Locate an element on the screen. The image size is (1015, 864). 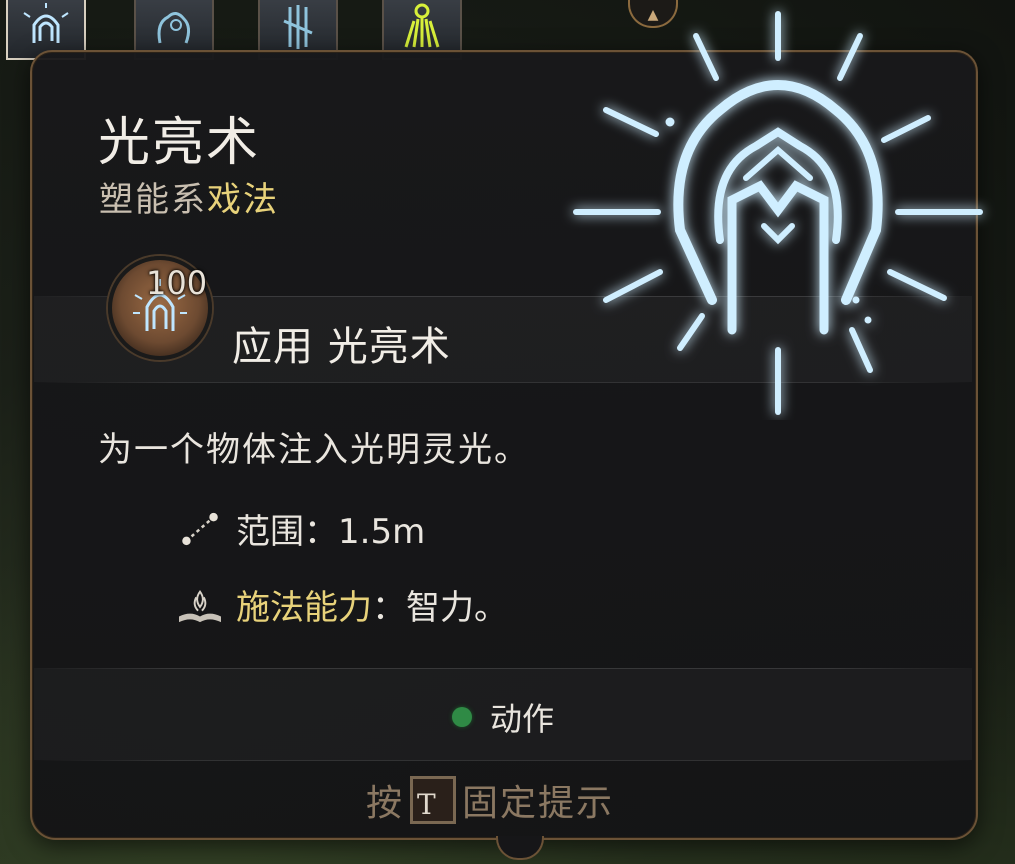
range-property: 范围：1.5m is located at coordinates (299, 528).